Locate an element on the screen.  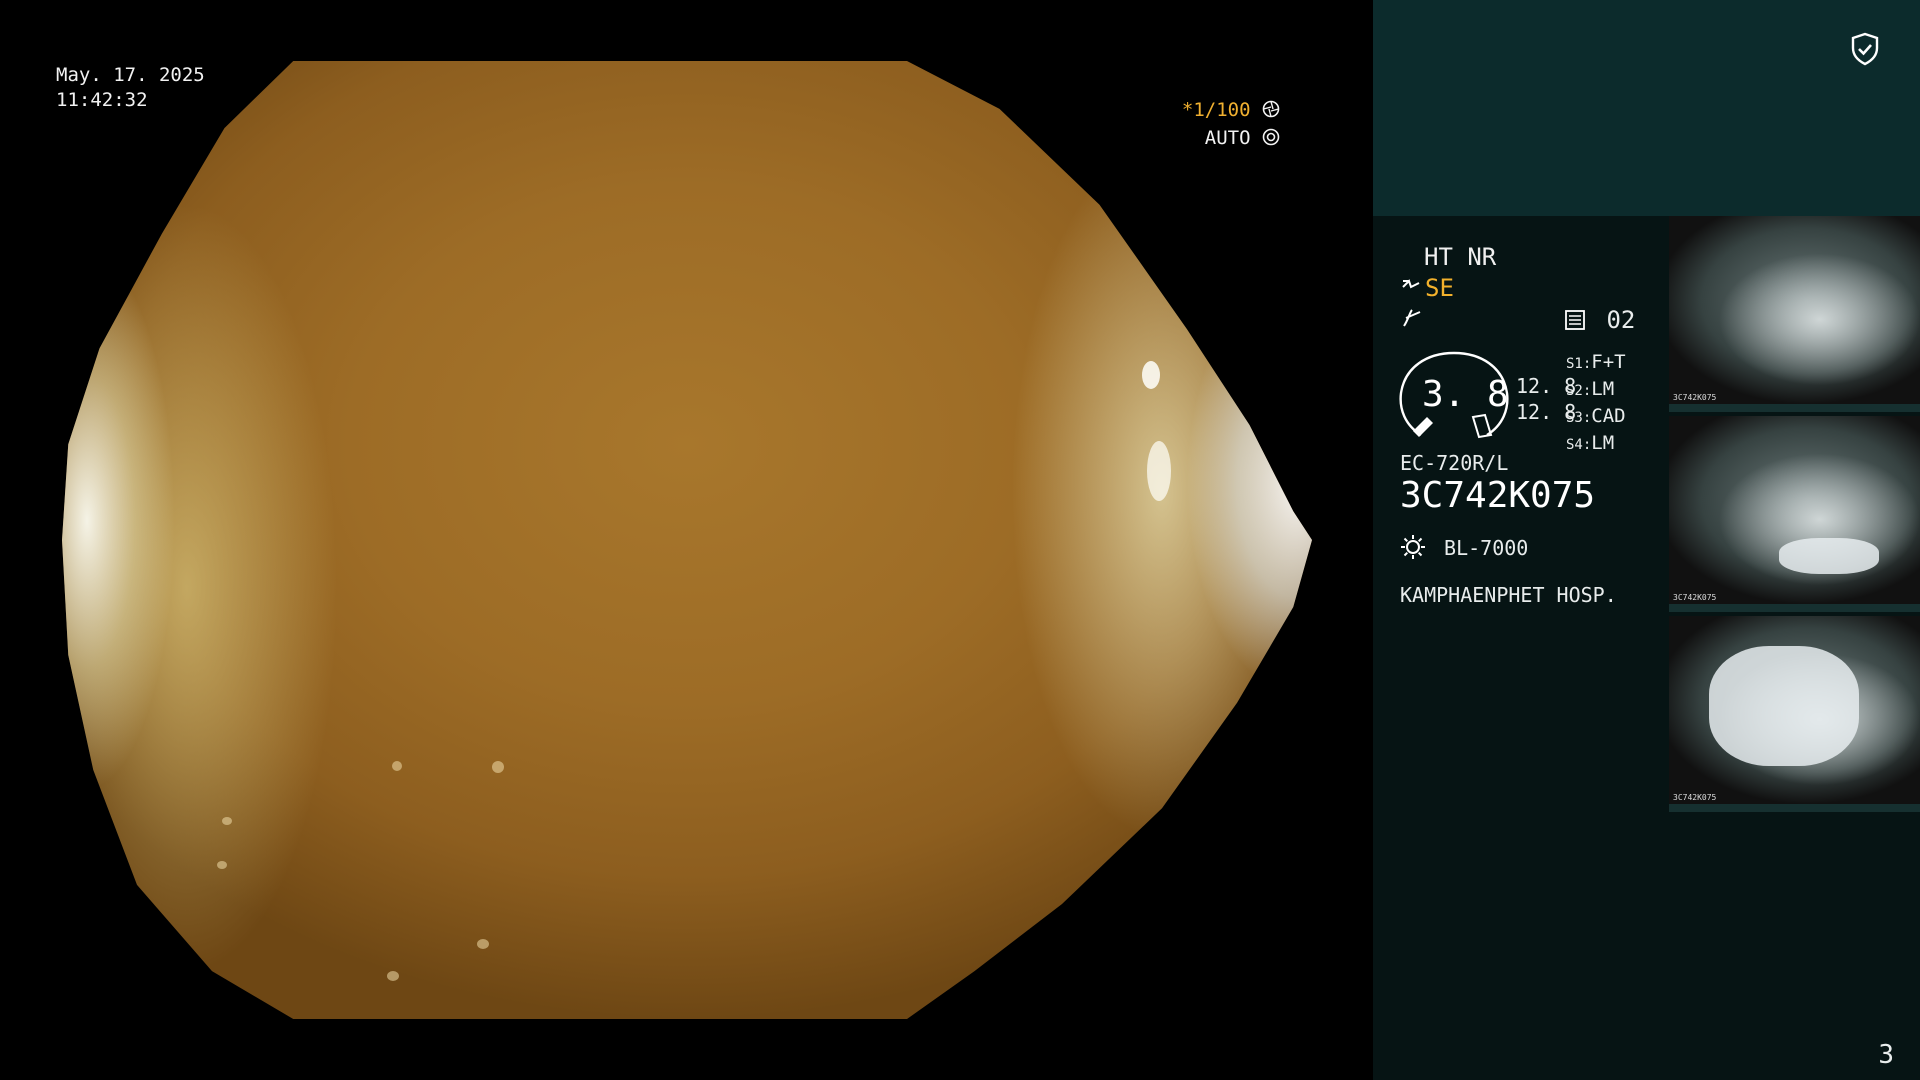
thumbnail-3: 3C742K075 is located at coordinates (1794, 714).